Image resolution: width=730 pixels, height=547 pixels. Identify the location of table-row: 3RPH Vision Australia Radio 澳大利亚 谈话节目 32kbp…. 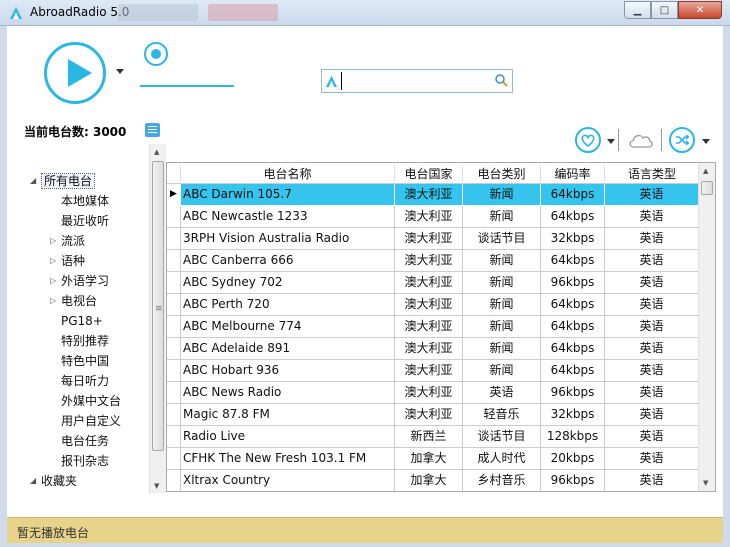
(433, 239).